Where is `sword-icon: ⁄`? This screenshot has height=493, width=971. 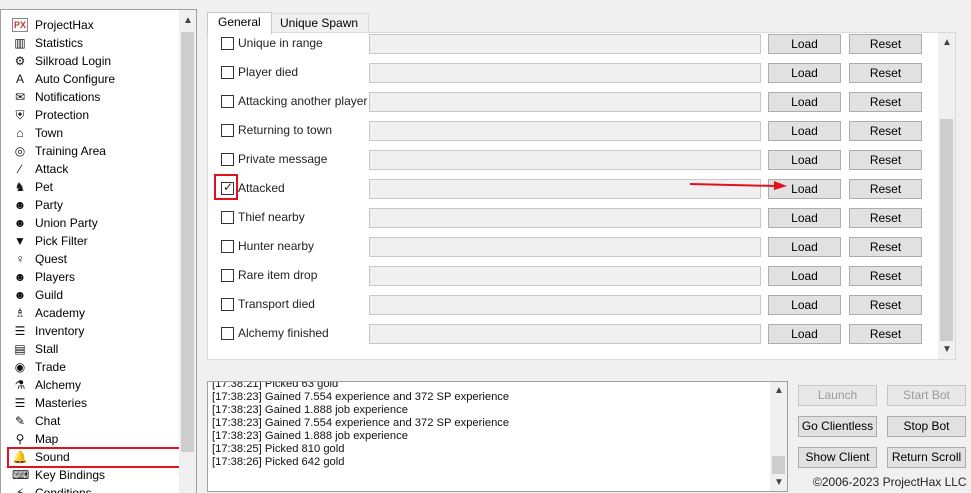
sword-icon: ⁄ is located at coordinates (19, 169).